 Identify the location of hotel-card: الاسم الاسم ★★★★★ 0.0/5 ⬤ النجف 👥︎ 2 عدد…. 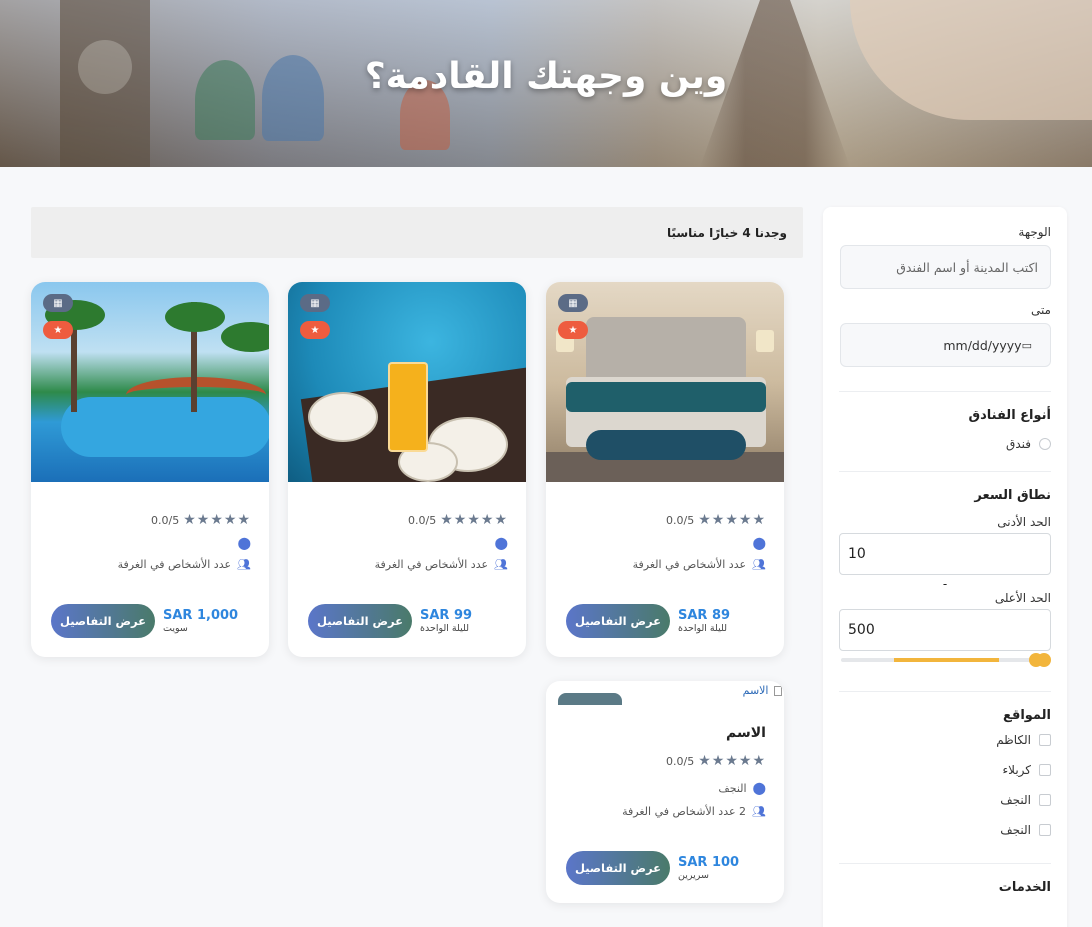
(665, 792).